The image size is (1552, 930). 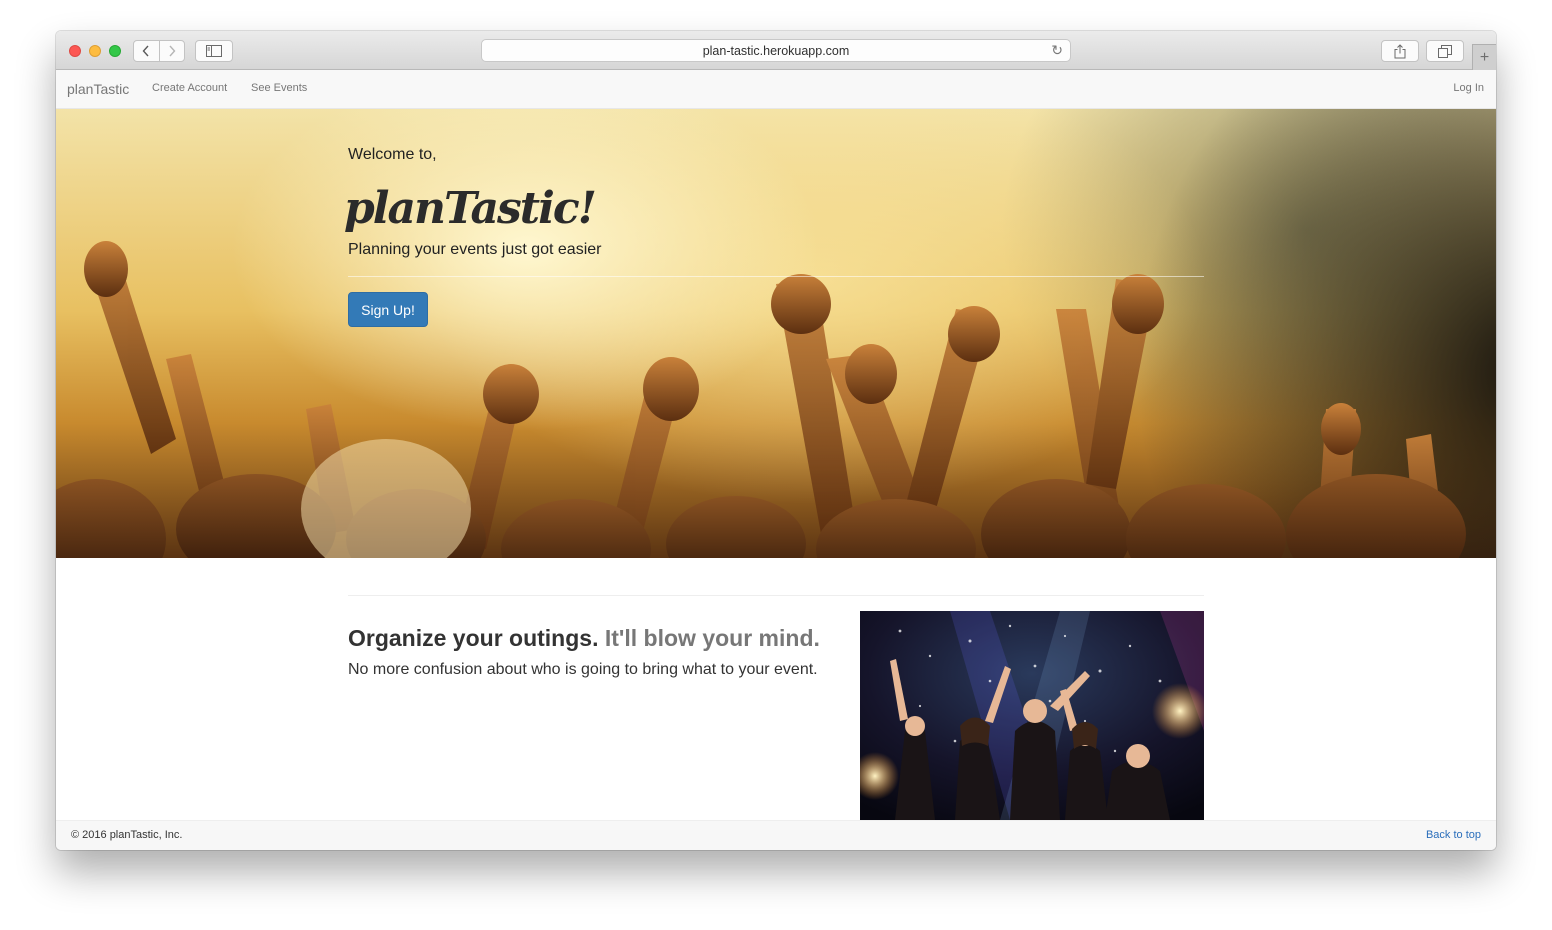 I want to click on feature-heading-muted: It'll blow your mind., so click(x=712, y=638).